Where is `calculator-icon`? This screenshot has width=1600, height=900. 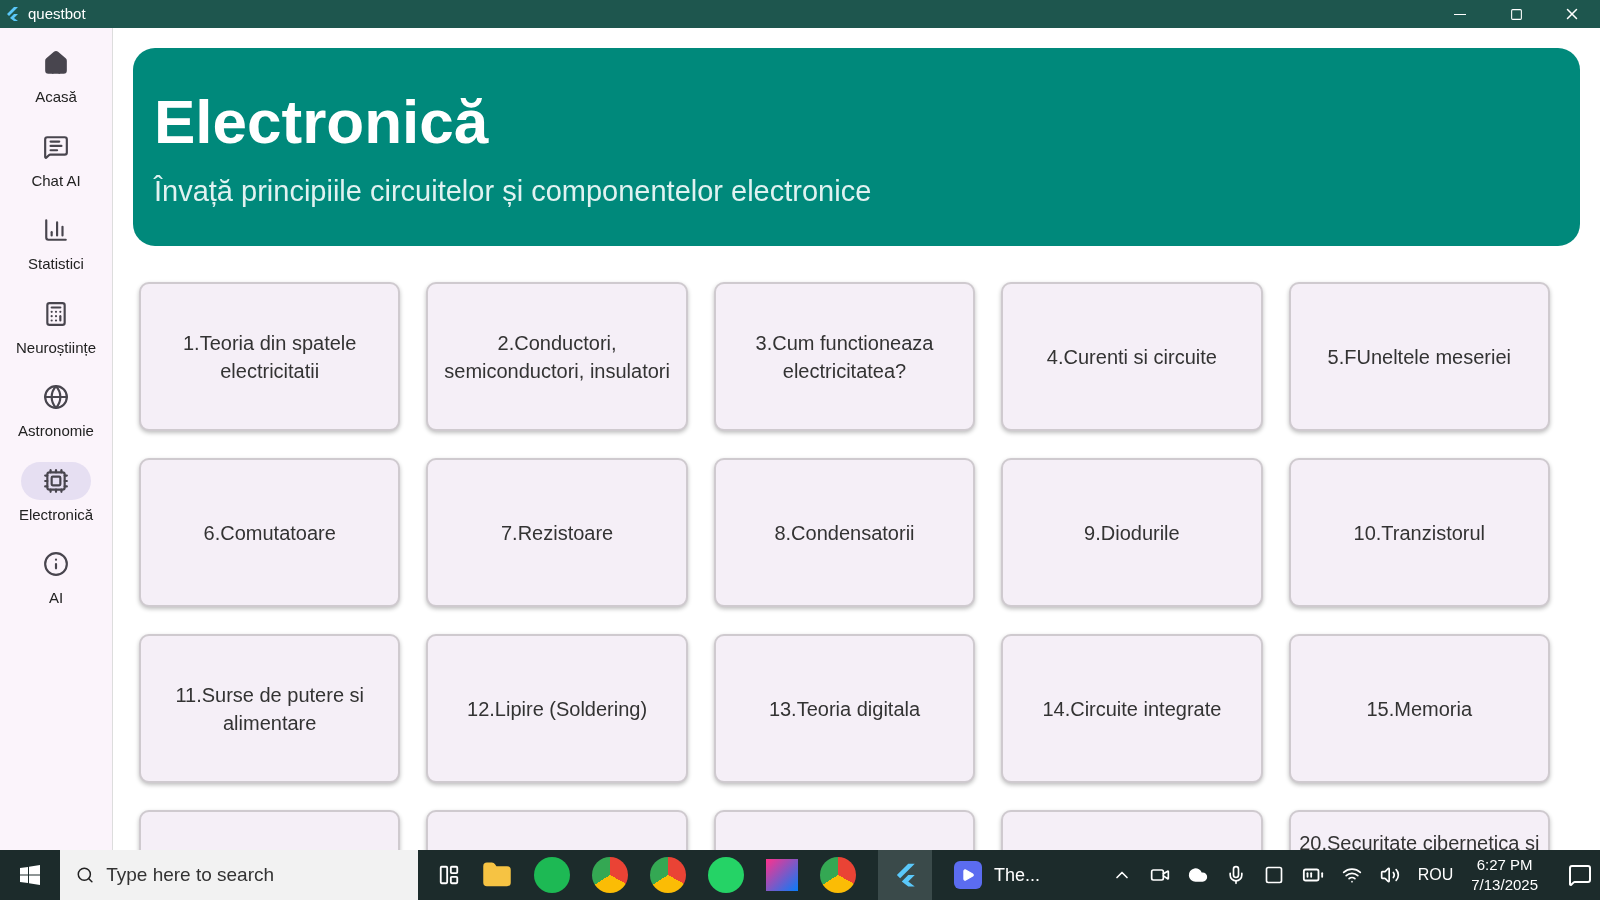
calculator-icon is located at coordinates (56, 313).